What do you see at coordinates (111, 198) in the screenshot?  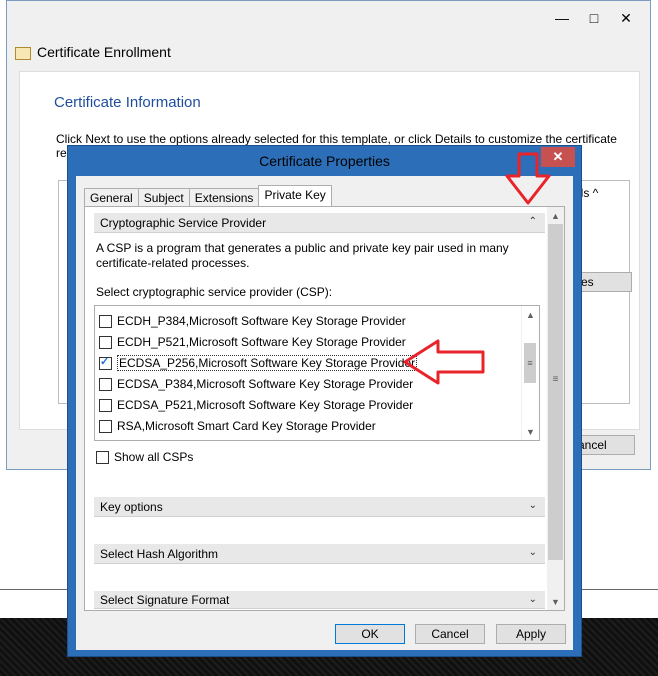 I see `tab-general: General` at bounding box center [111, 198].